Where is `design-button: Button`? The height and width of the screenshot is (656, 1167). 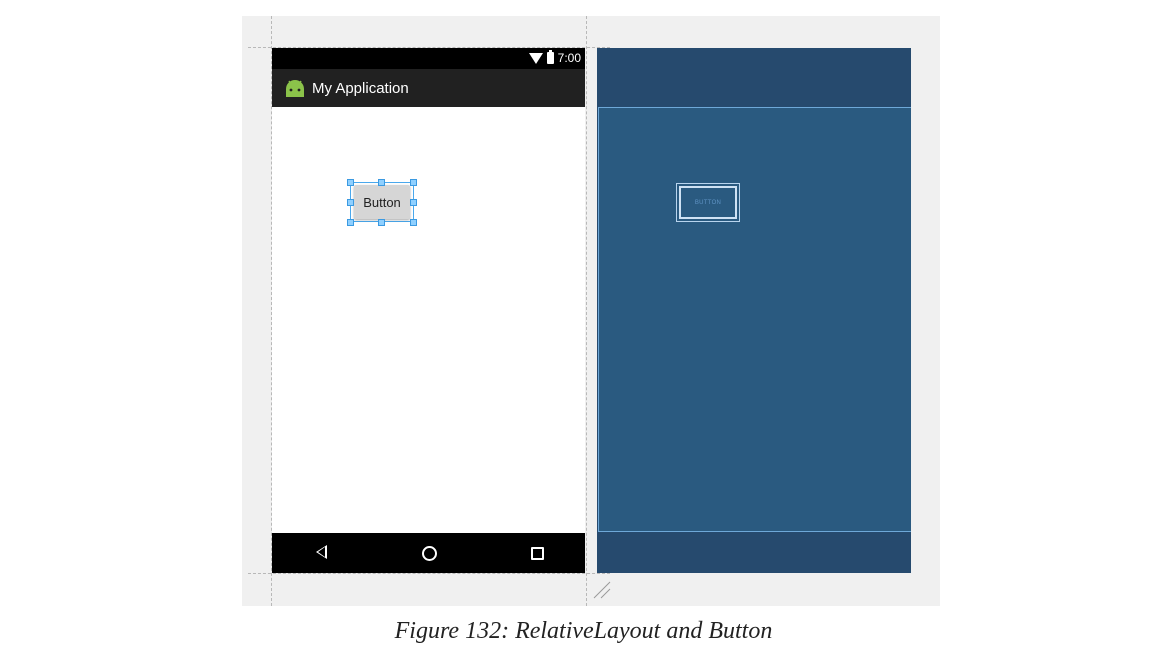 design-button: Button is located at coordinates (382, 202).